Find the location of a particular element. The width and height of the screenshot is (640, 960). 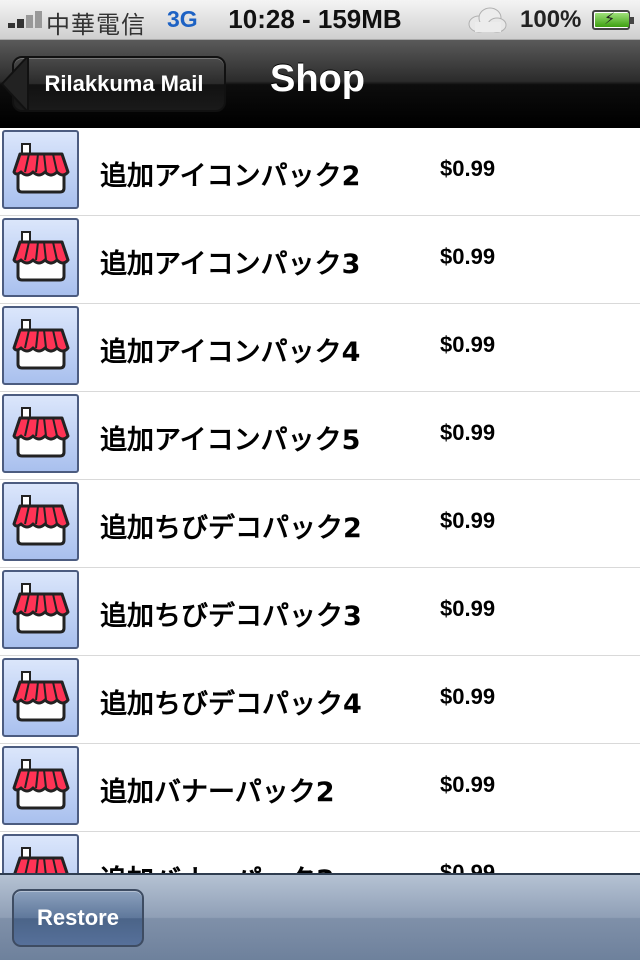

item-name: 追加バナーパック2 is located at coordinates (217, 792).